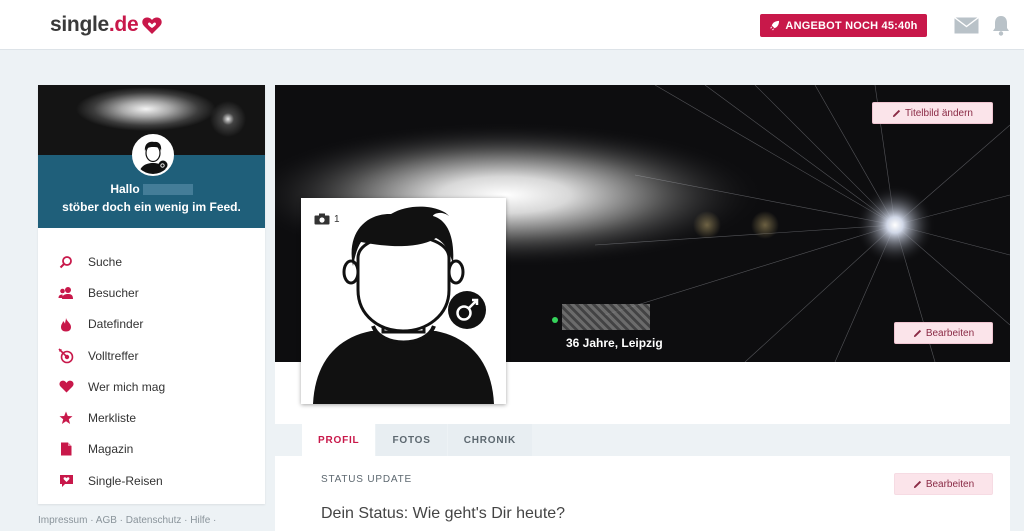  What do you see at coordinates (555, 320) in the screenshot?
I see `online-status-indicator` at bounding box center [555, 320].